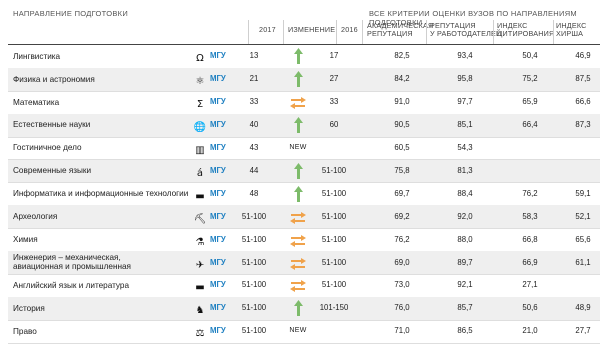 This screenshot has height=344, width=600. Describe the element at coordinates (254, 170) in the screenshot. I see `rank-2017: 44` at that location.